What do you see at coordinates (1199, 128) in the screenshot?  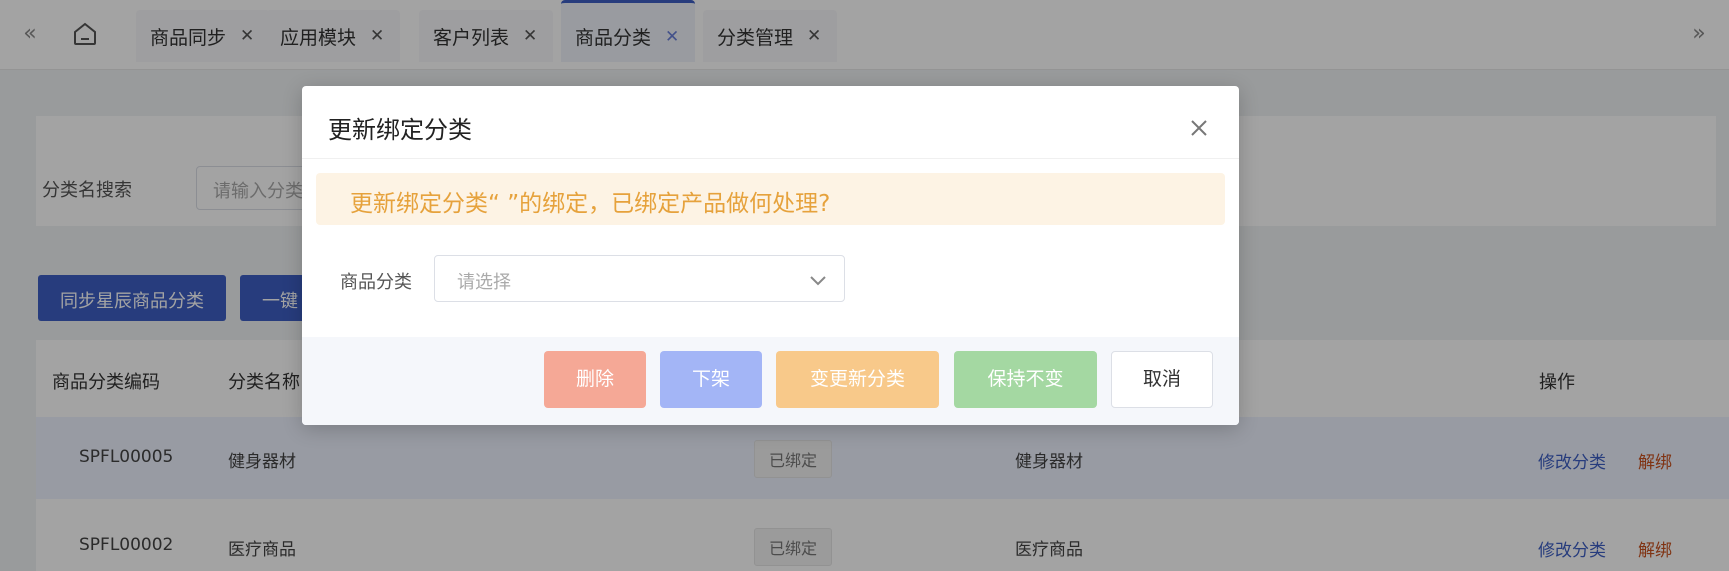 I see `close-icon` at bounding box center [1199, 128].